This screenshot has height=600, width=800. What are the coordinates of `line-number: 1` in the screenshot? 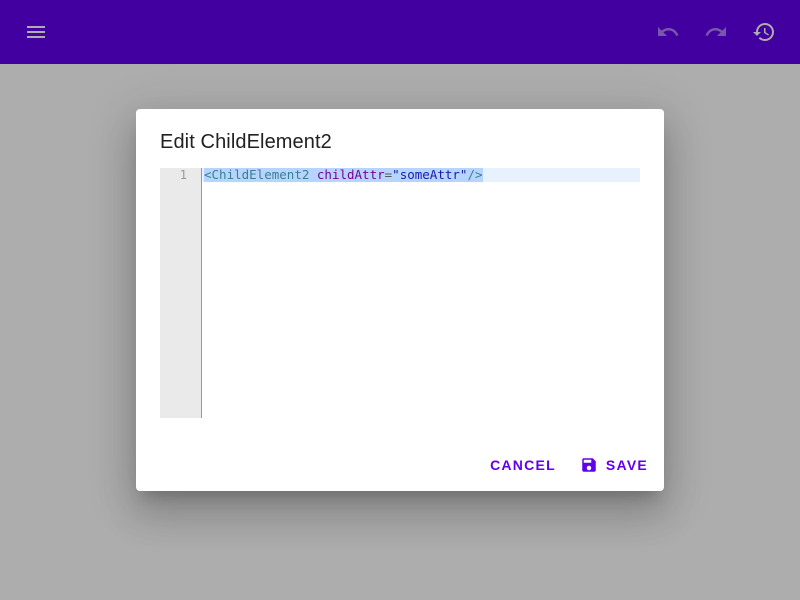 It's located at (183, 175).